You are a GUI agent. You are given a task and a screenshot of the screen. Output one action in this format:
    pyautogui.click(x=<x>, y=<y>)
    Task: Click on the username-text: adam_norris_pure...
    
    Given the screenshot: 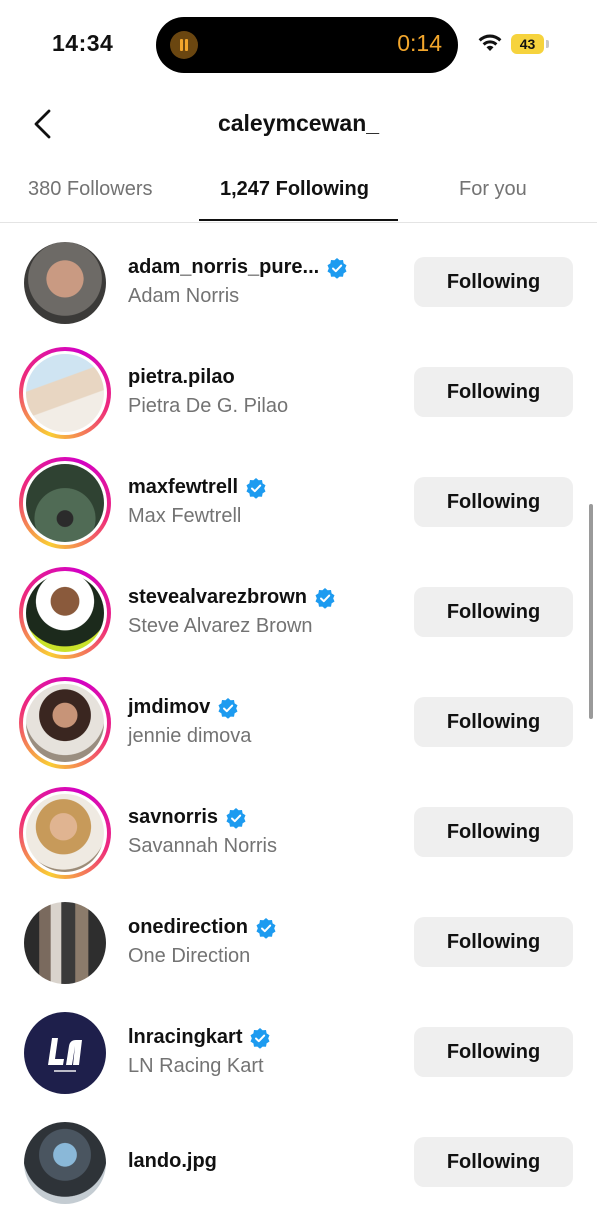 What is the action you would take?
    pyautogui.click(x=224, y=267)
    